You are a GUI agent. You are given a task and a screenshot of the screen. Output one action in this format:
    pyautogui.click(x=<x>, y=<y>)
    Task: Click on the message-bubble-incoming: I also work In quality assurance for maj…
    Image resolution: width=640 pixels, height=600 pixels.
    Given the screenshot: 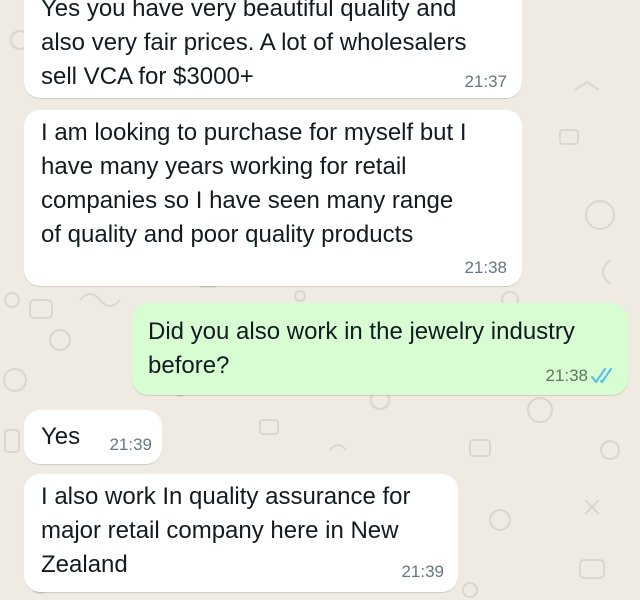 What is the action you would take?
    pyautogui.click(x=241, y=533)
    